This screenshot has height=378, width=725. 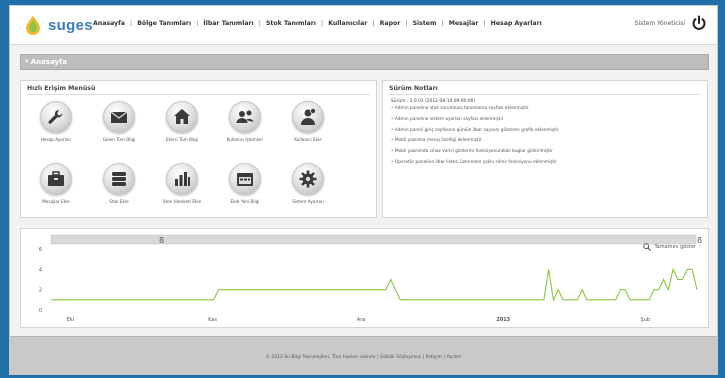 I want to click on range-selector, so click(x=373, y=239).